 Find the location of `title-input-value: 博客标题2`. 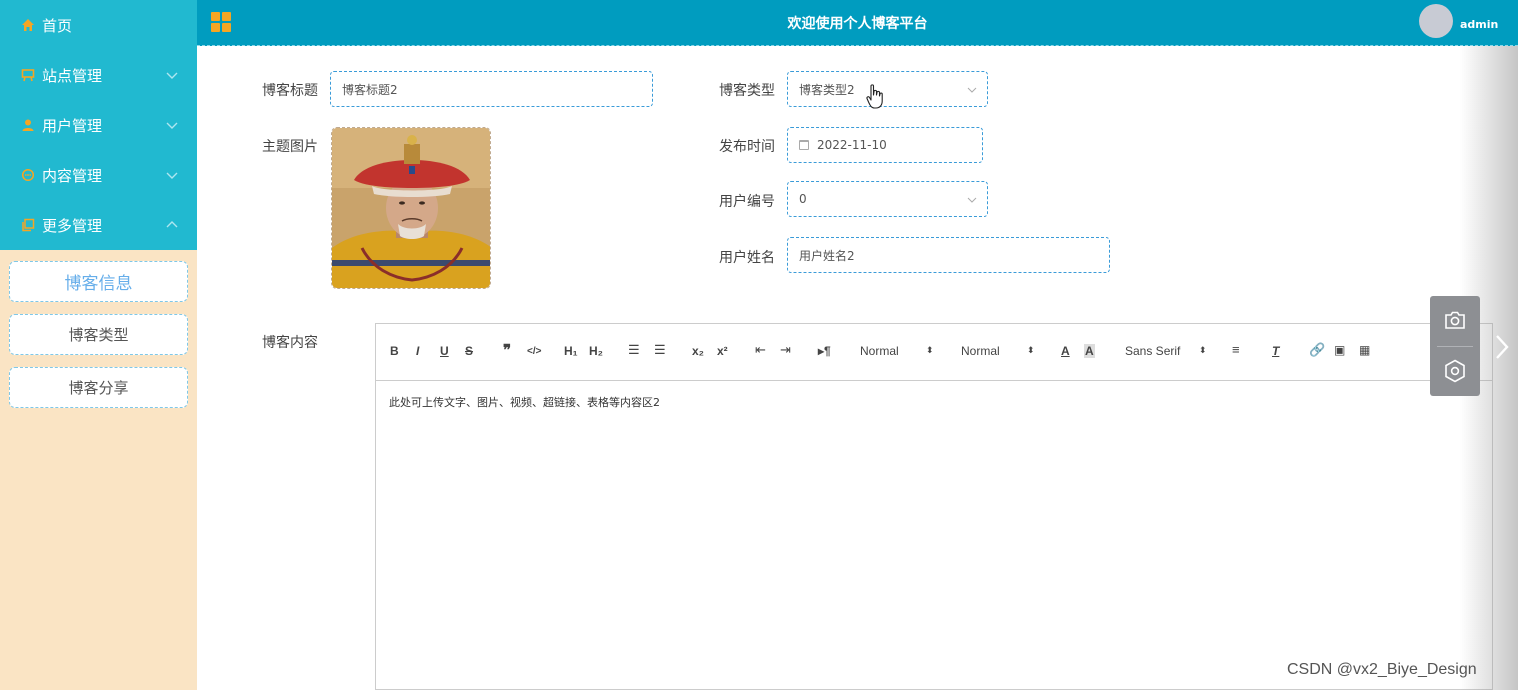

title-input-value: 博客标题2 is located at coordinates (370, 89).